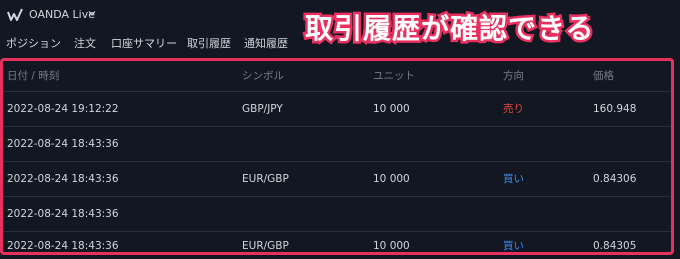 This screenshot has width=680, height=259. I want to click on broker-account-selector: OANDA Live, so click(62, 15).